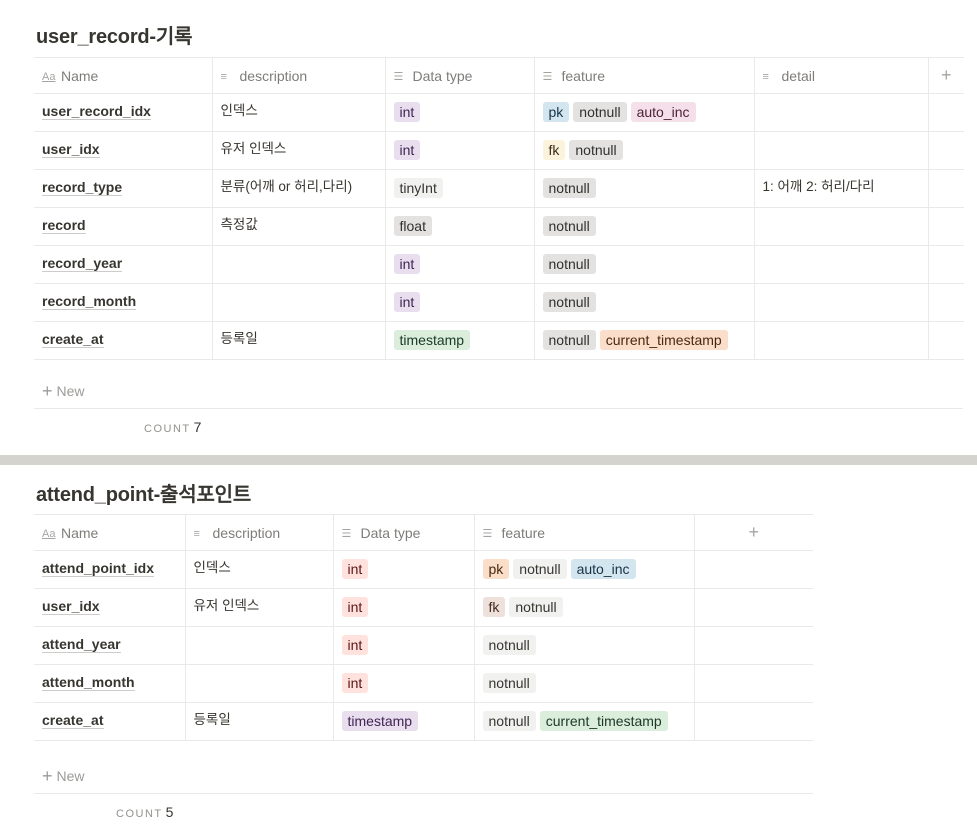 This screenshot has height=834, width=977. I want to click on table-row: record 측정값 float notnull, so click(499, 226).